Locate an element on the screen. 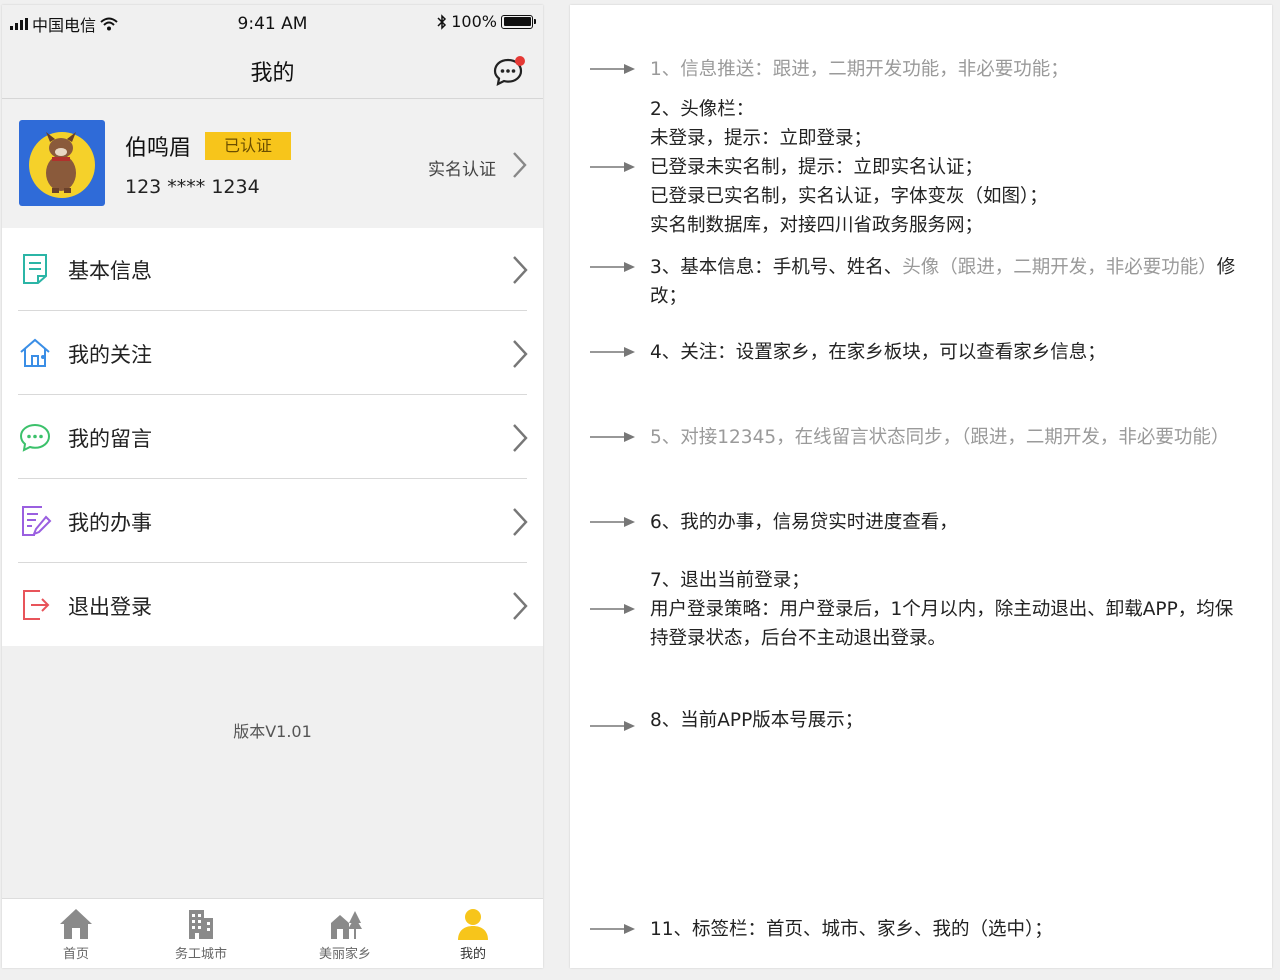 This screenshot has height=980, width=1280. battery-percent: 100% is located at coordinates (474, 21).